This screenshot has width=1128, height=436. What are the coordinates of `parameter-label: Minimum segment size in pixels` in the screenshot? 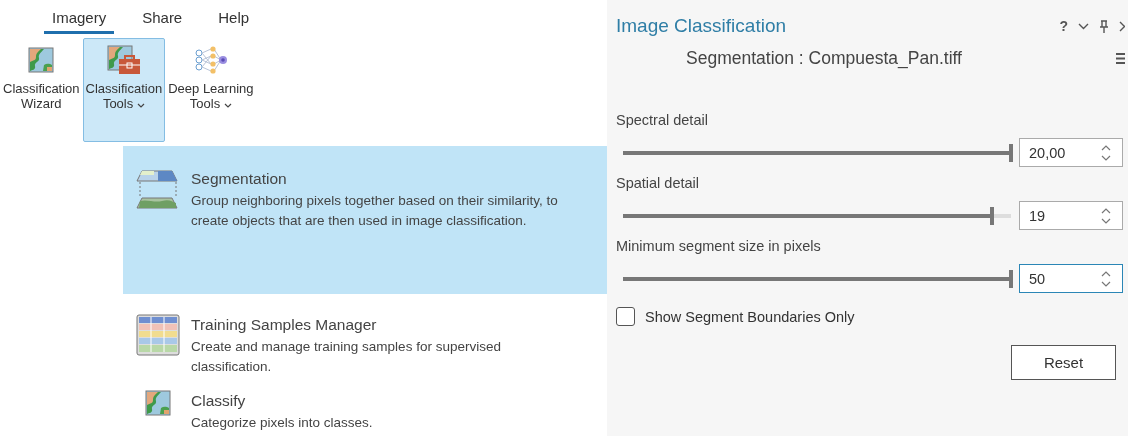 It's located at (719, 247).